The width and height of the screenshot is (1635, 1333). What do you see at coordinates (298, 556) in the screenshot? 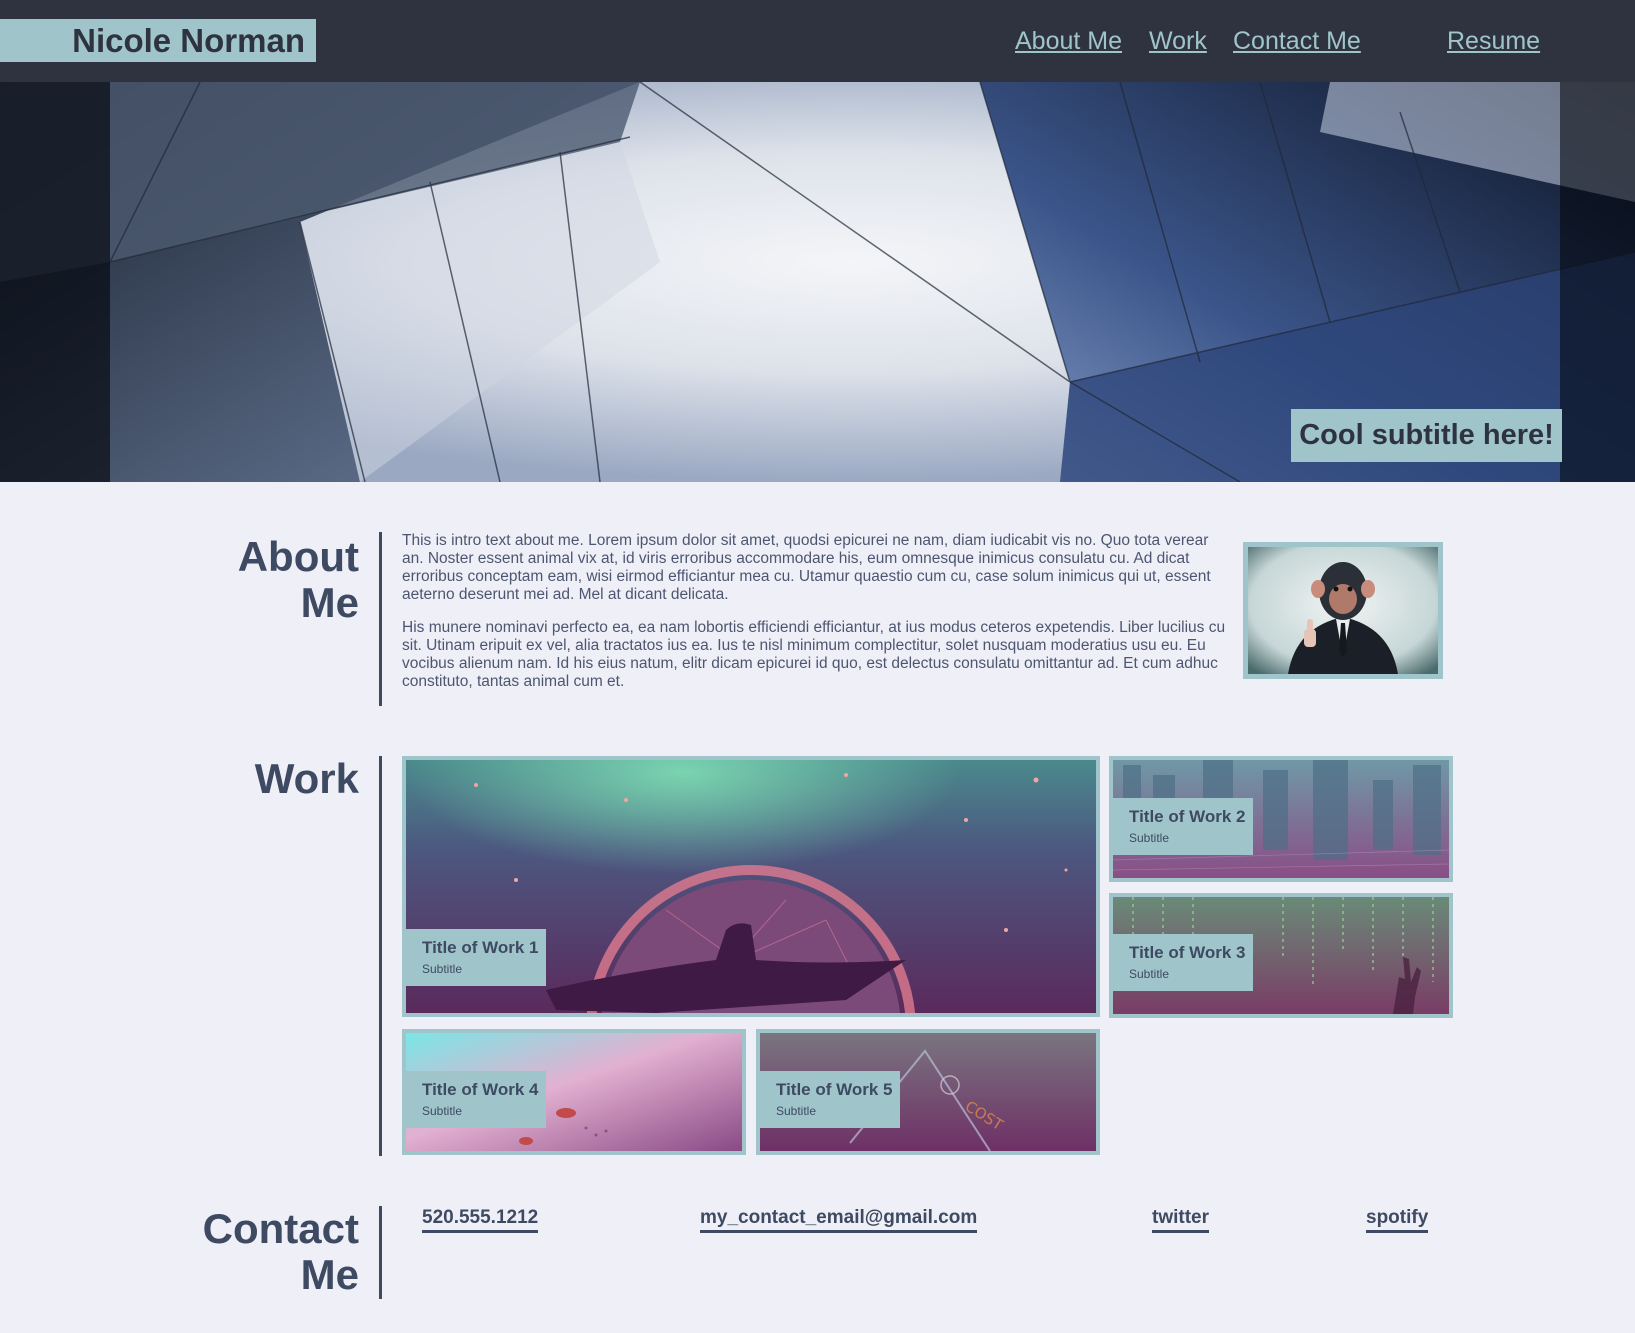
I see `about-heading-line1: About` at bounding box center [298, 556].